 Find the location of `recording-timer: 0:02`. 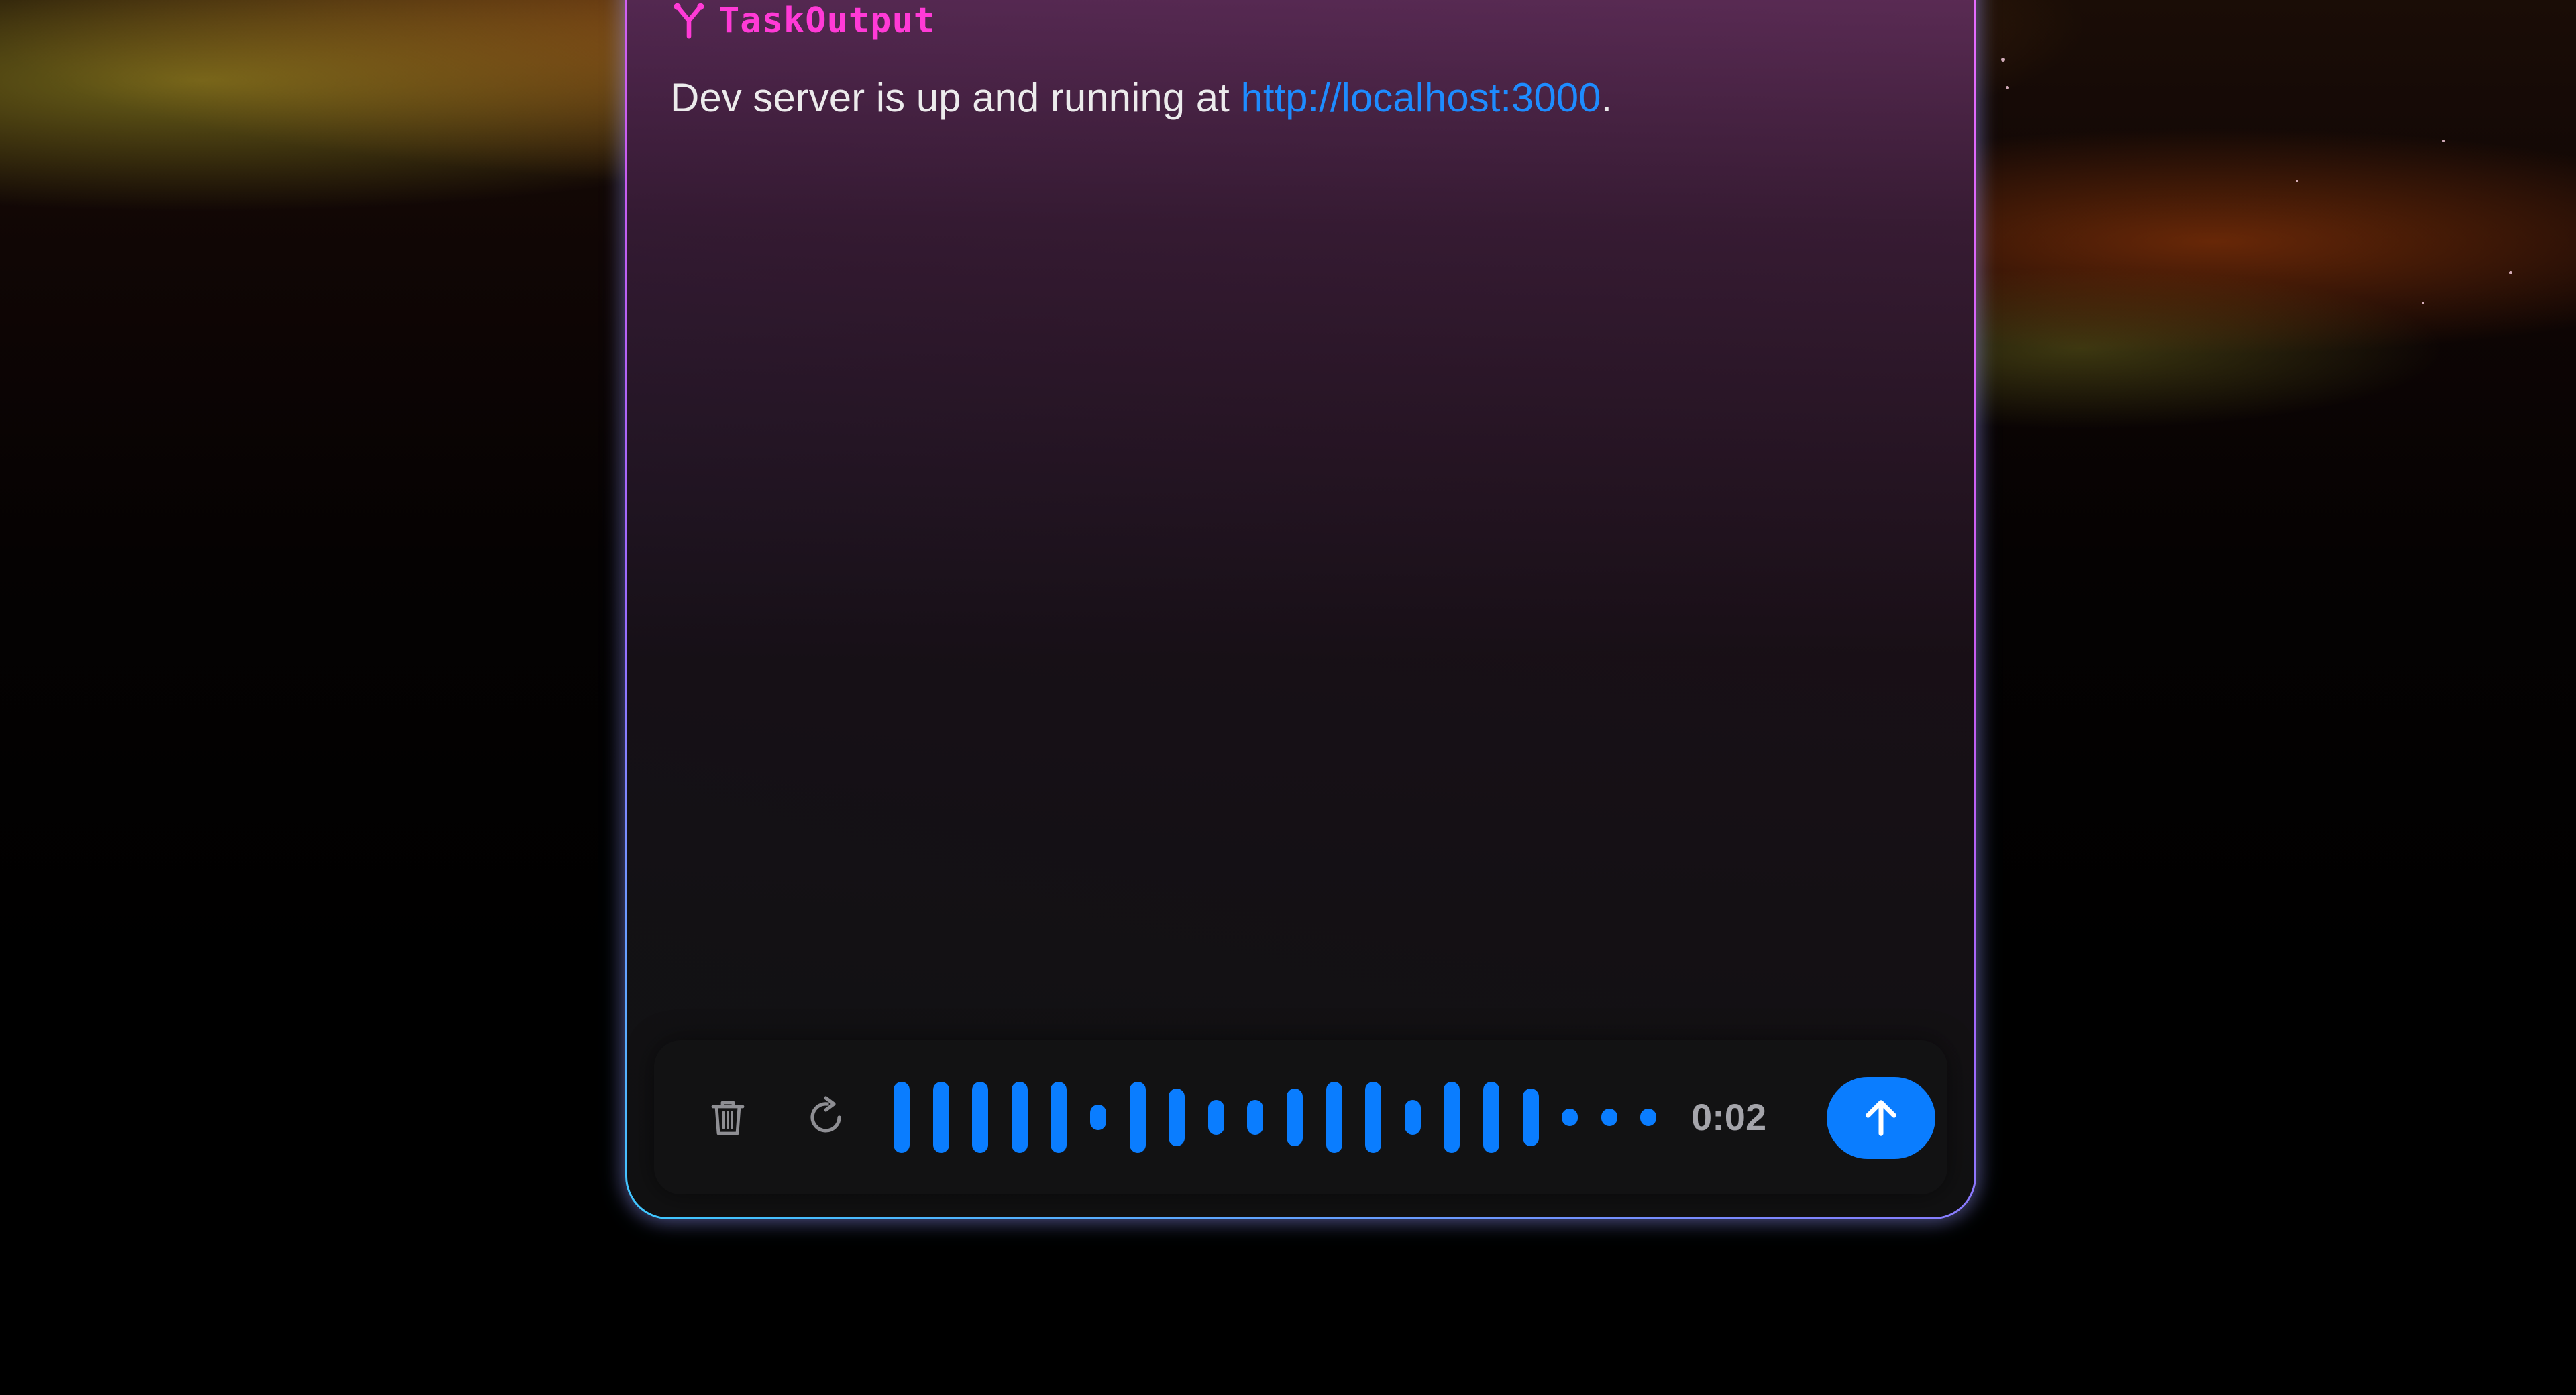

recording-timer: 0:02 is located at coordinates (1729, 1117).